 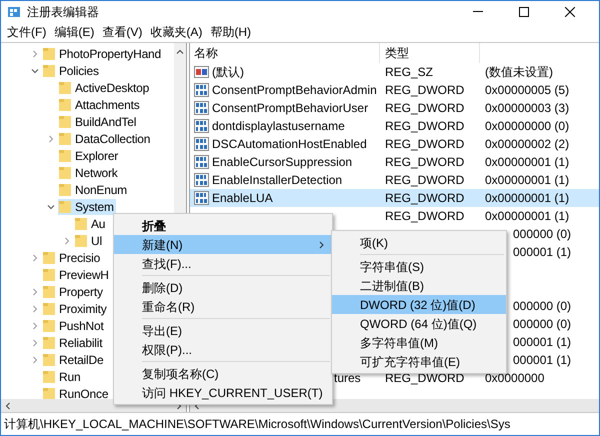 I want to click on value-data: 0x00000002 (2), so click(x=527, y=144).